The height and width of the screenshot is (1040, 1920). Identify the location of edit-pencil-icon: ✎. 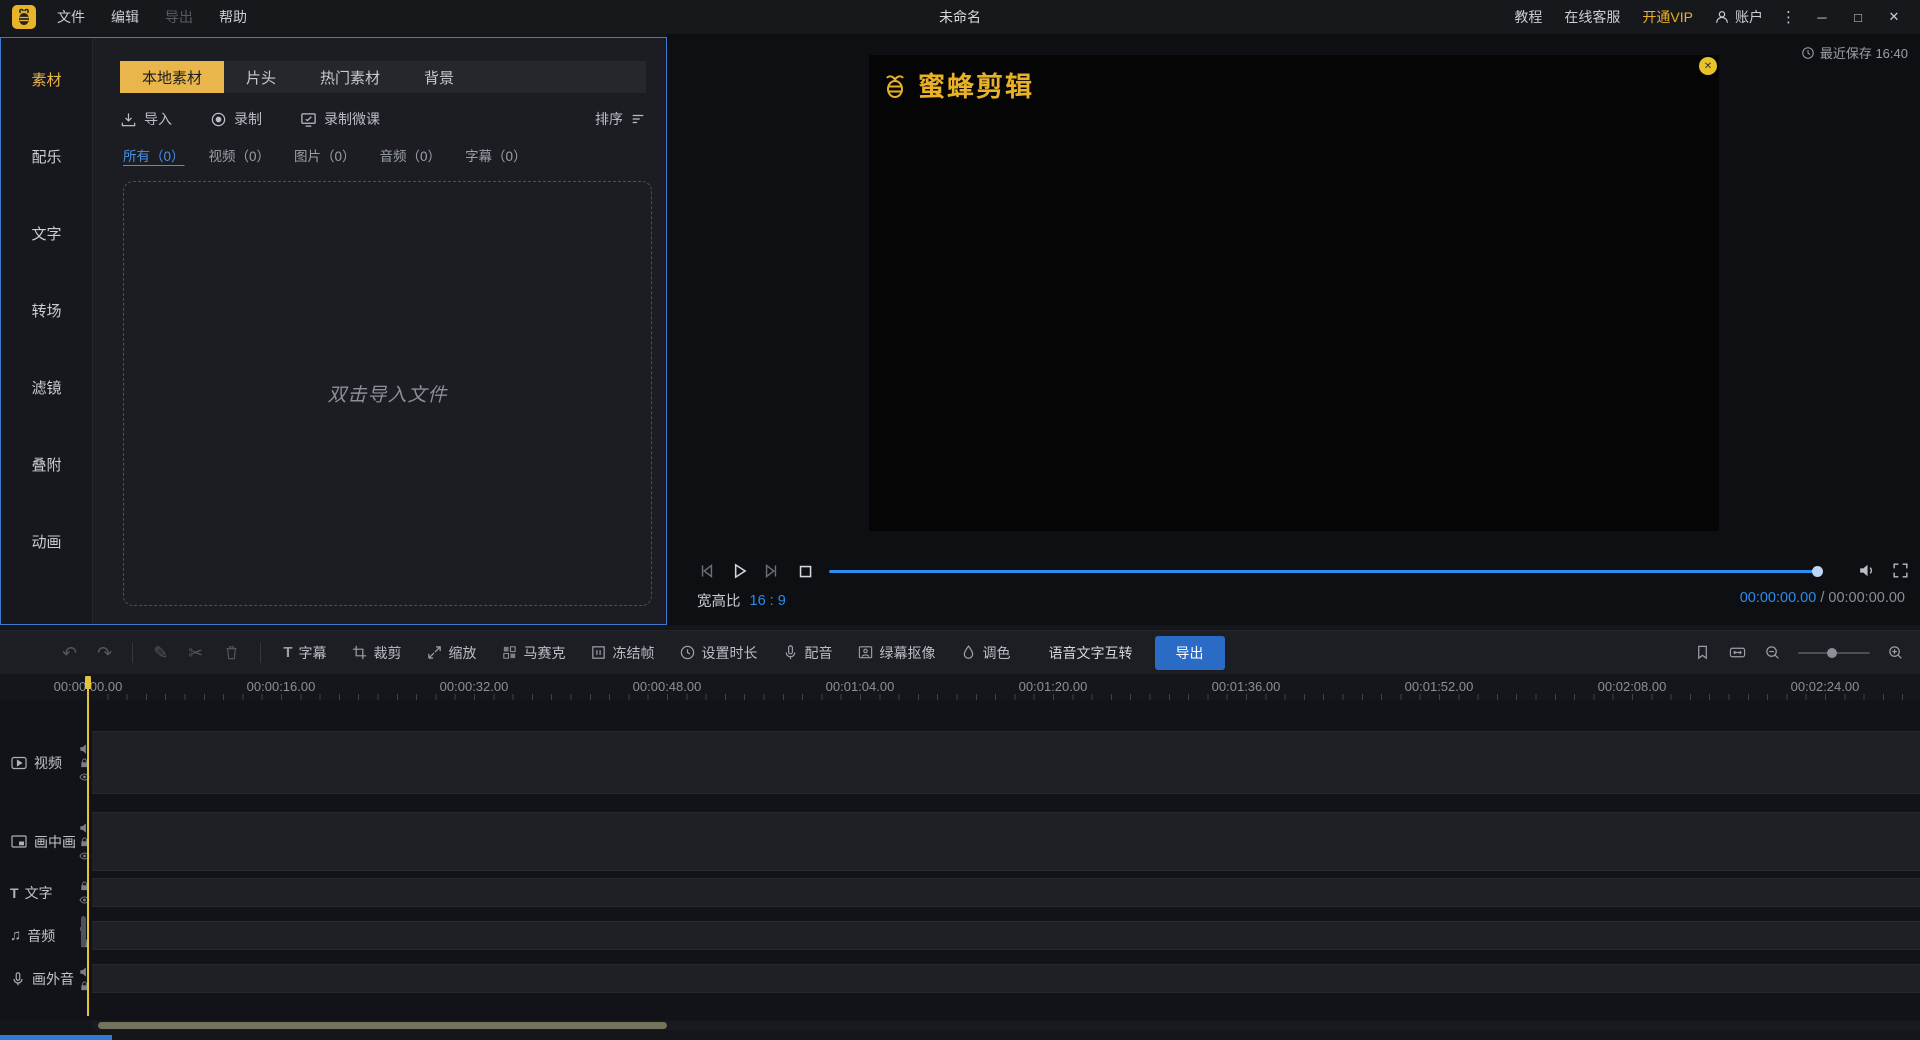
(160, 653).